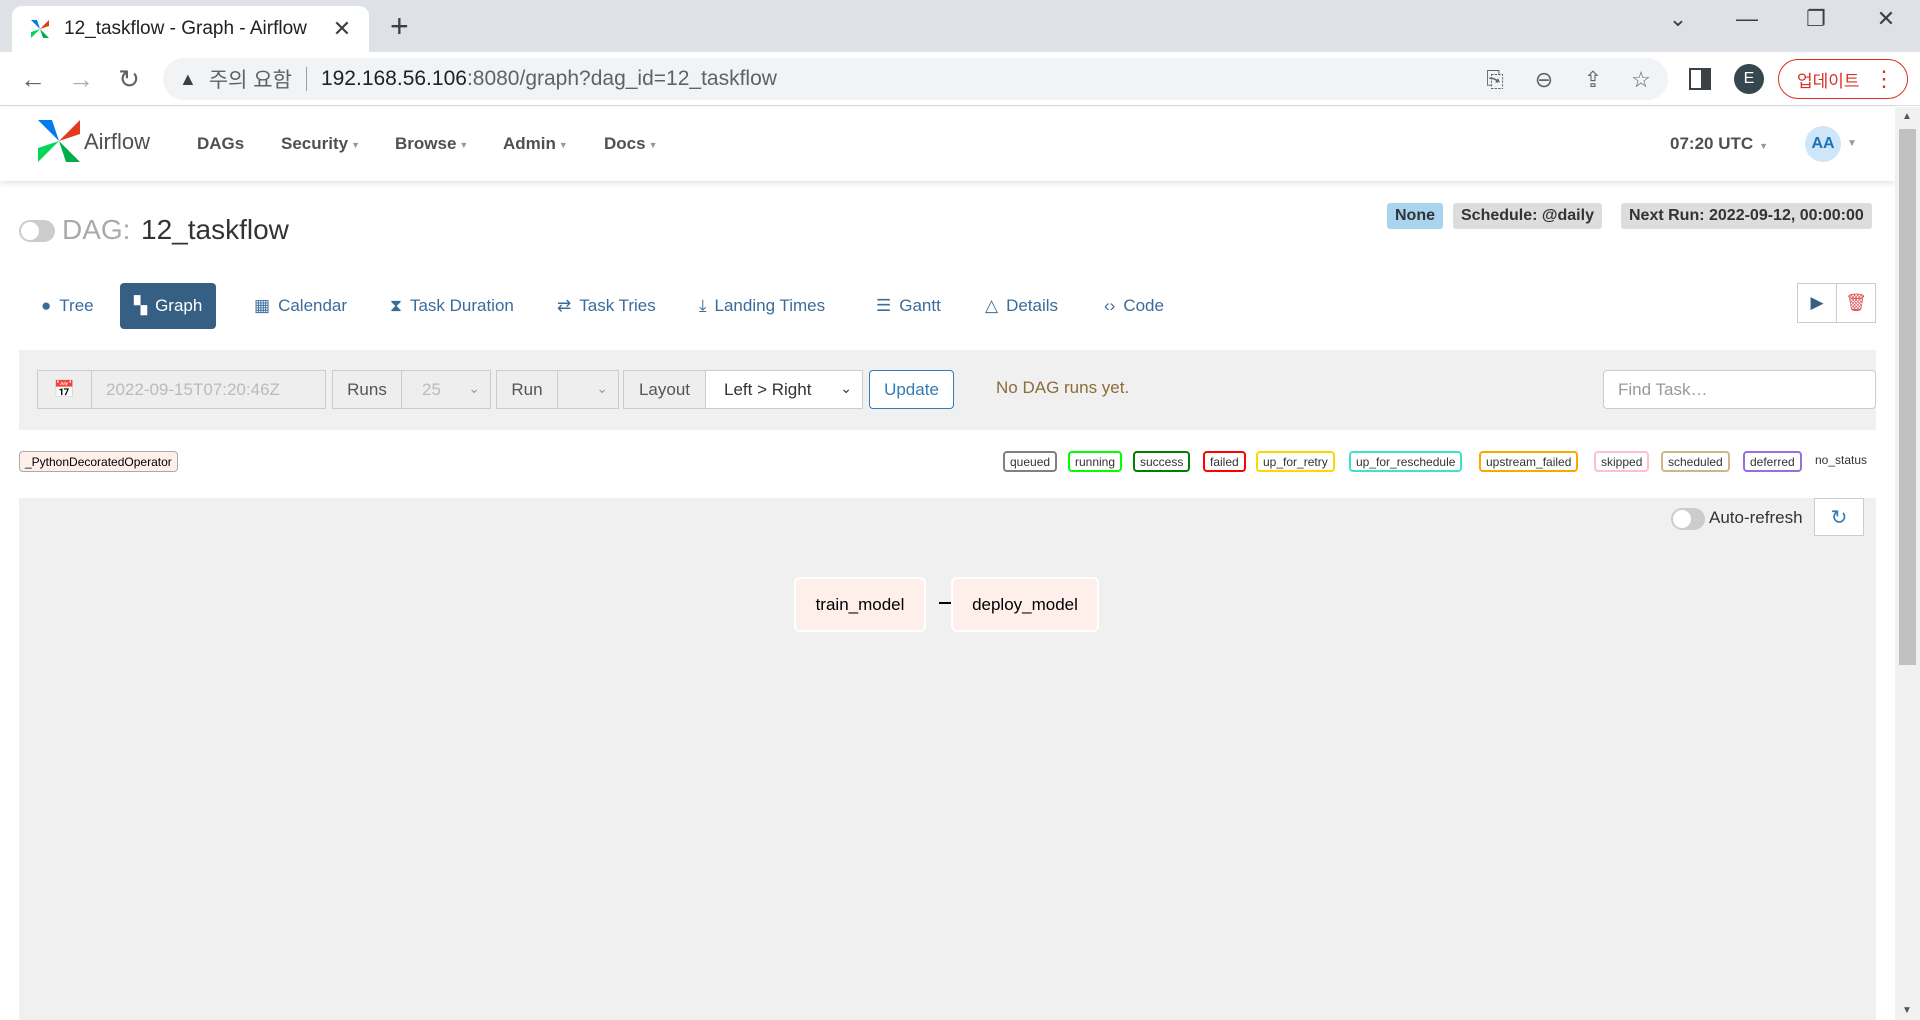 The image size is (1920, 1020). I want to click on browser-update-button: 업데이트 ⋮, so click(1843, 79).